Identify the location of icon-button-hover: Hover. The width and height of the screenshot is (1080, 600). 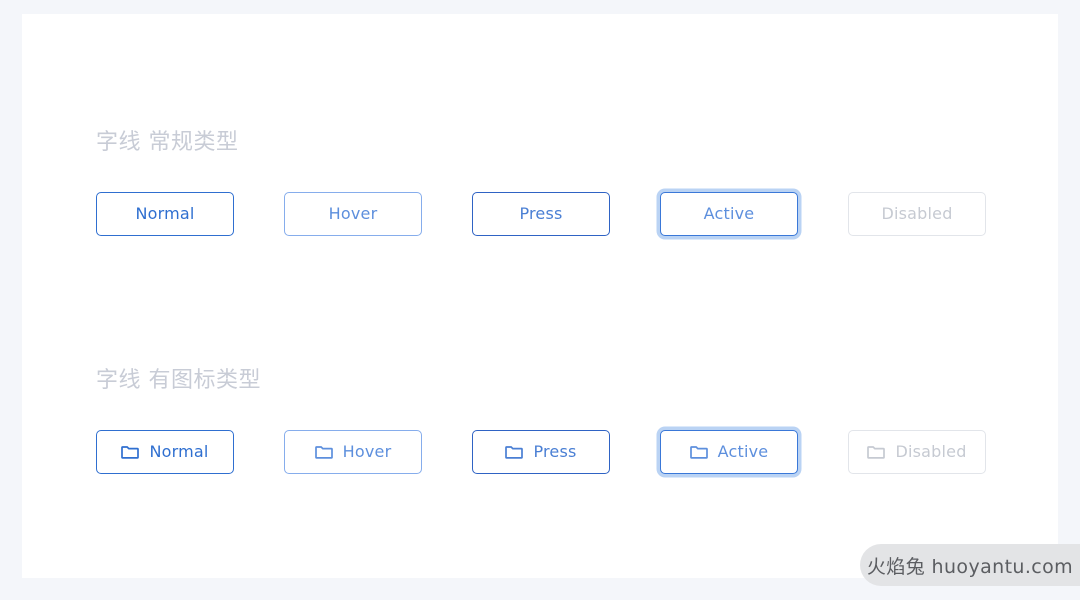
(353, 452).